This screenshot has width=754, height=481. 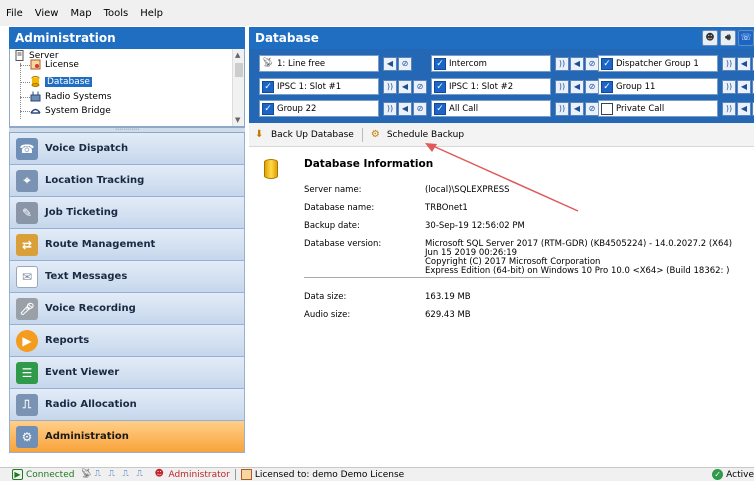 I want to click on menu-view: View, so click(x=47, y=13).